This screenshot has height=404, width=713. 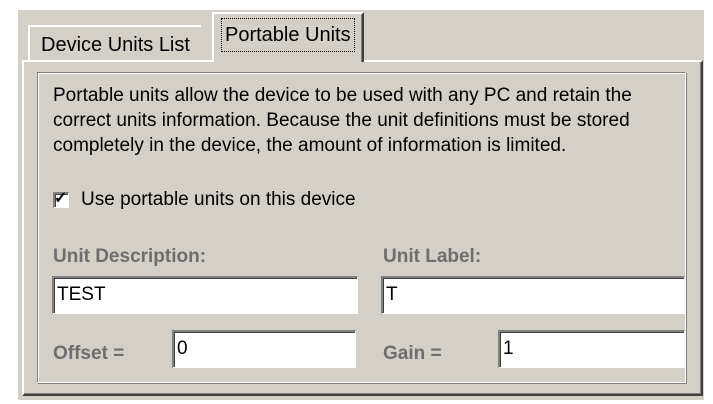 I want to click on tab-portable-units-label: Portable Units, so click(x=288, y=35).